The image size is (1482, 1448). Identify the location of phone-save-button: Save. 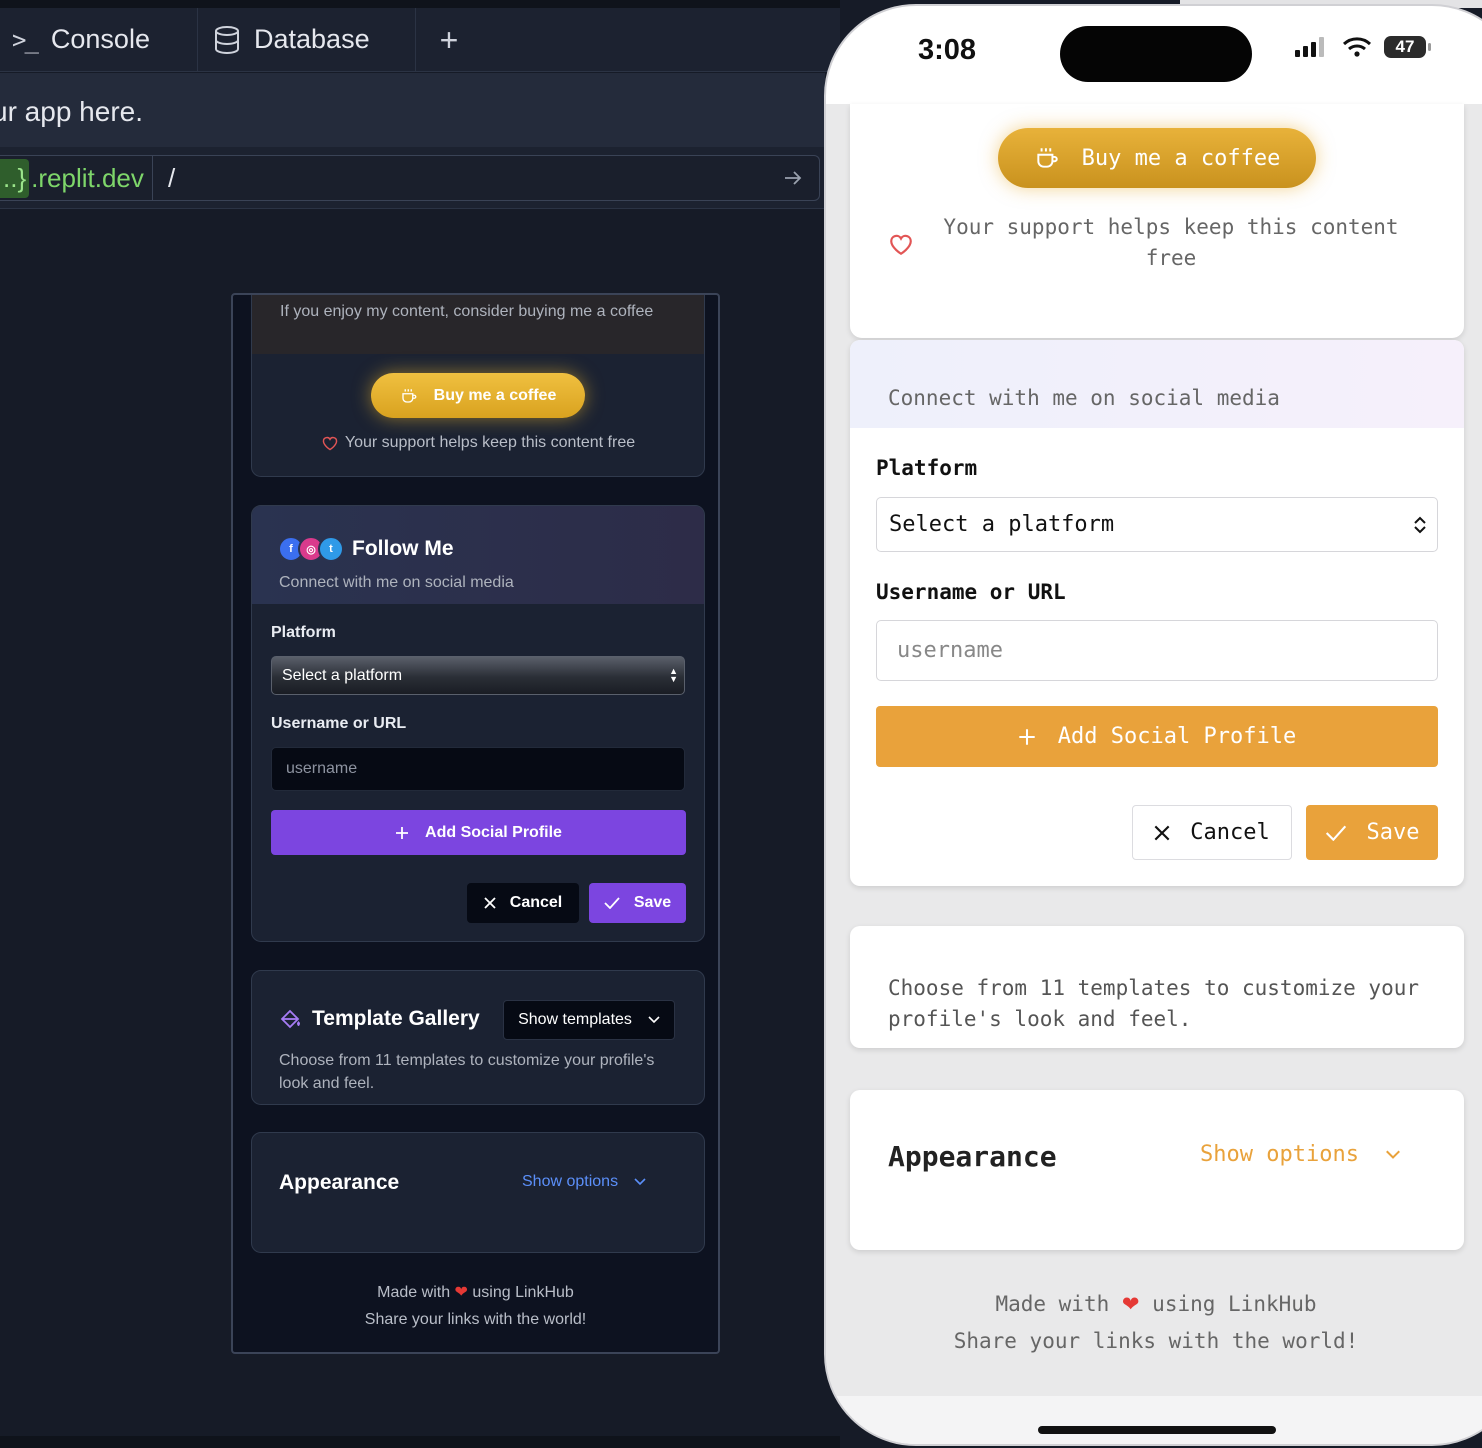
(1372, 832).